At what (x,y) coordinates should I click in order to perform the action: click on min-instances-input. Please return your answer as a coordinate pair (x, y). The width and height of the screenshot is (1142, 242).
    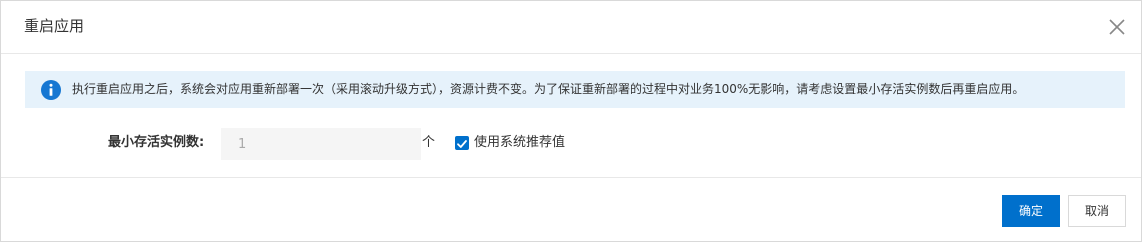
    Looking at the image, I should click on (321, 144).